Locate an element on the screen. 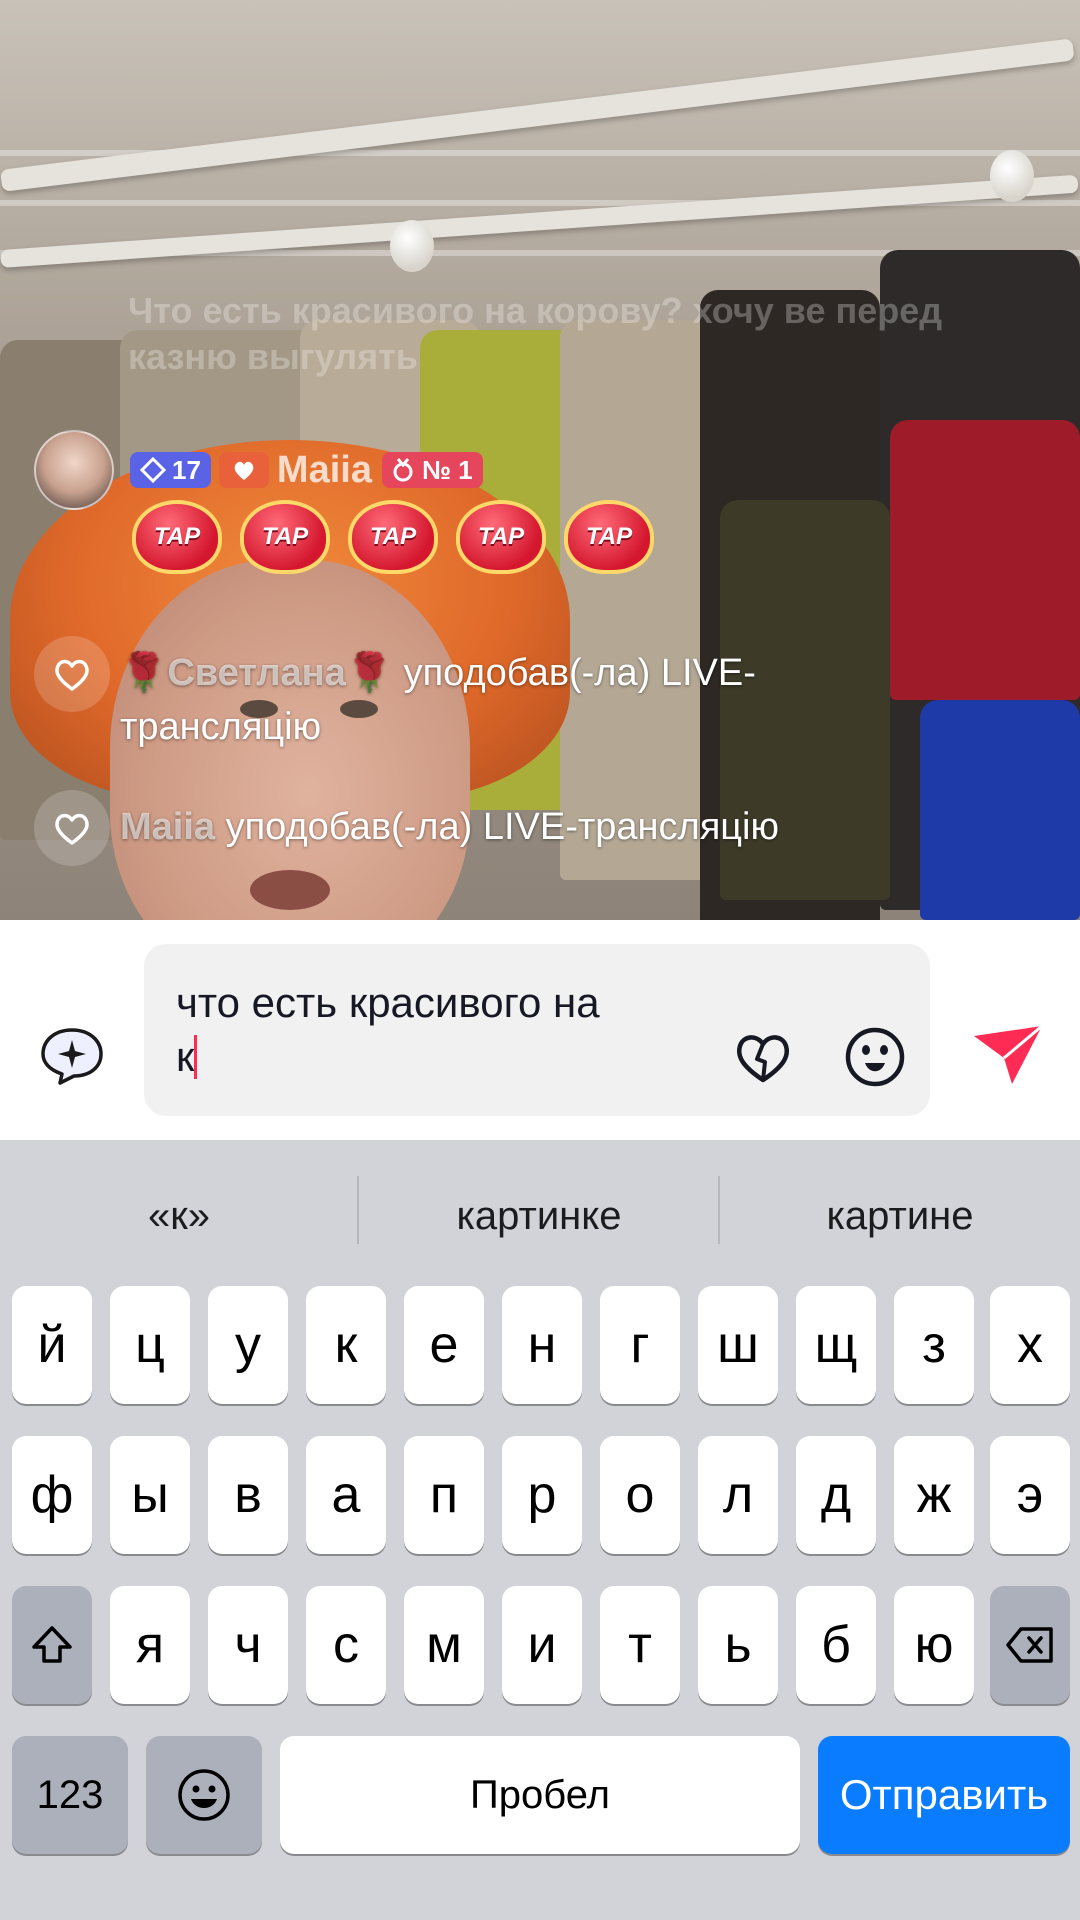 This screenshot has width=1080, height=1920. backspace-icon is located at coordinates (1029, 1645).